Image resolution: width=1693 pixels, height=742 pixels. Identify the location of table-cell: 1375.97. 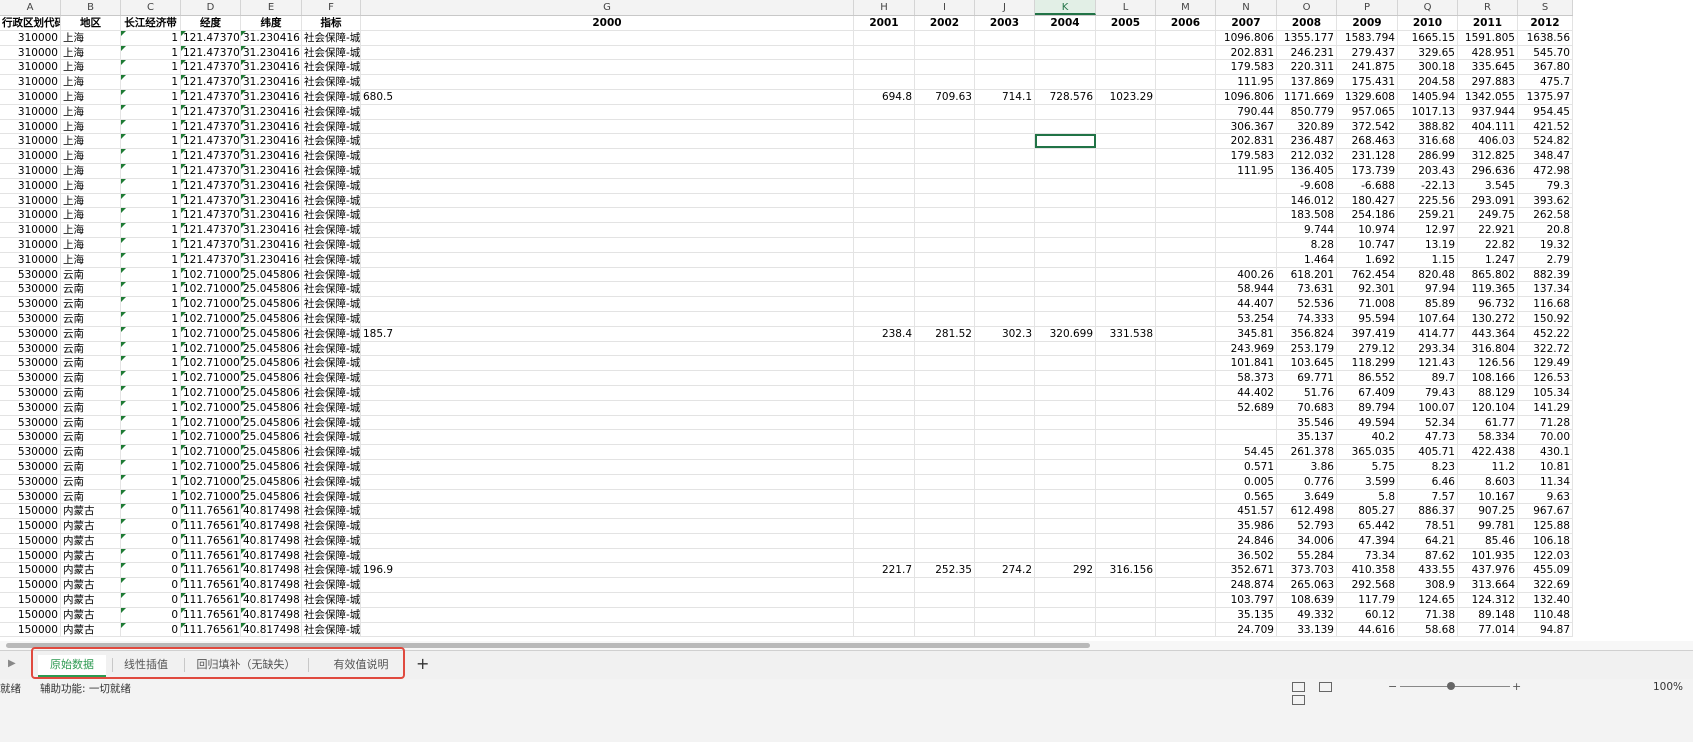
(1545, 96).